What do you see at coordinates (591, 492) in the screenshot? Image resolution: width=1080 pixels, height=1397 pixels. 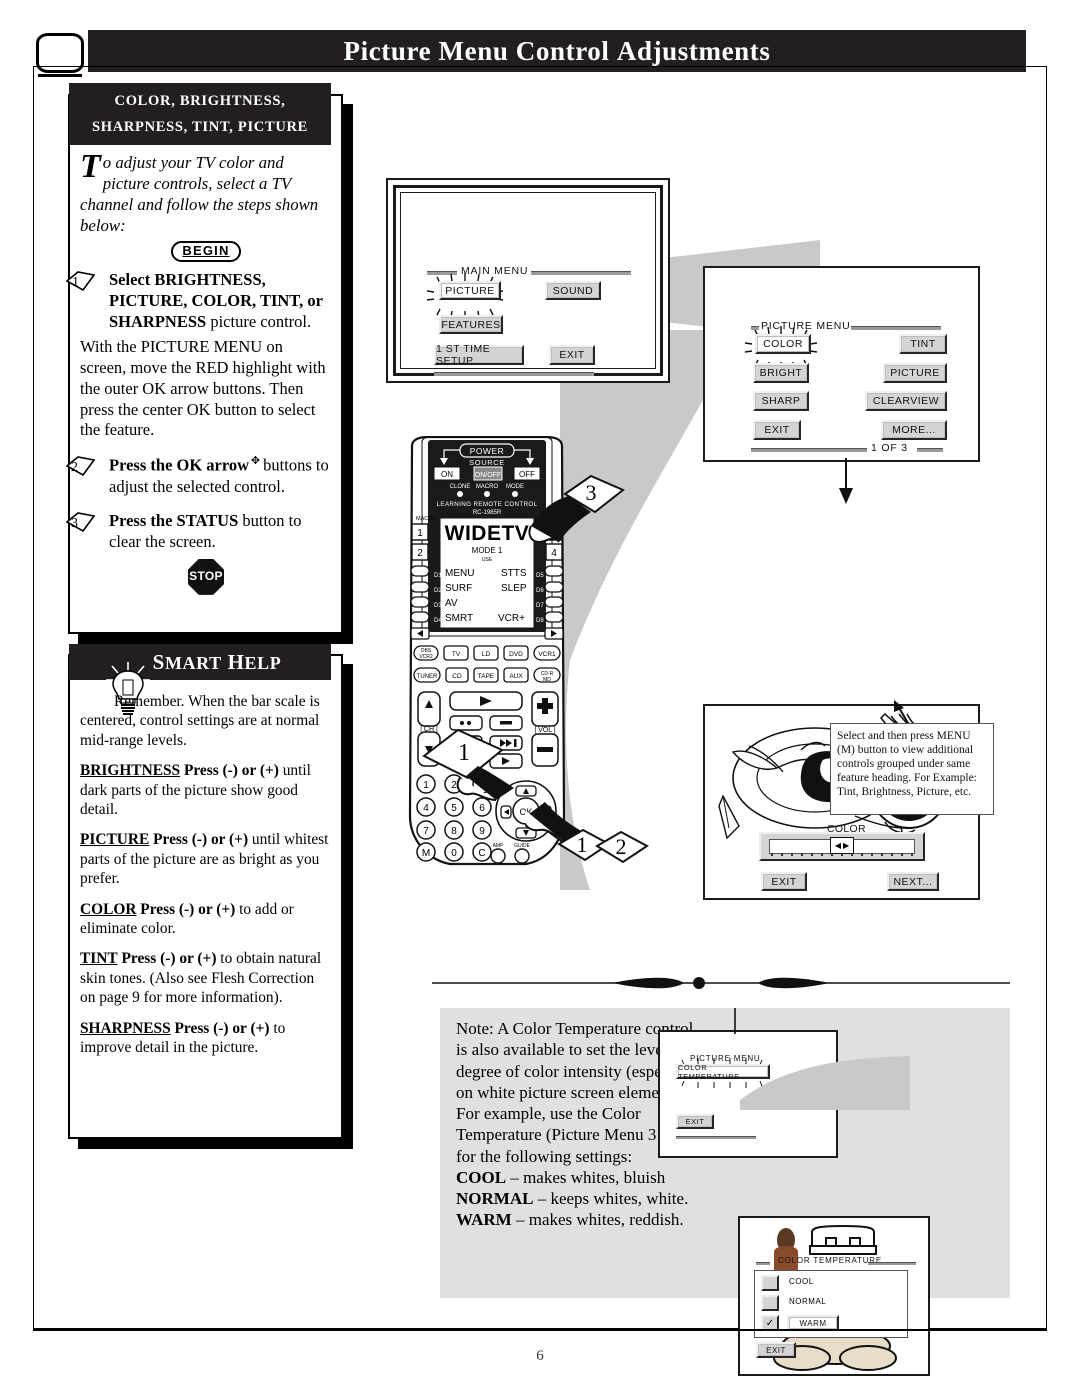 I see `callout-3-number: 3` at bounding box center [591, 492].